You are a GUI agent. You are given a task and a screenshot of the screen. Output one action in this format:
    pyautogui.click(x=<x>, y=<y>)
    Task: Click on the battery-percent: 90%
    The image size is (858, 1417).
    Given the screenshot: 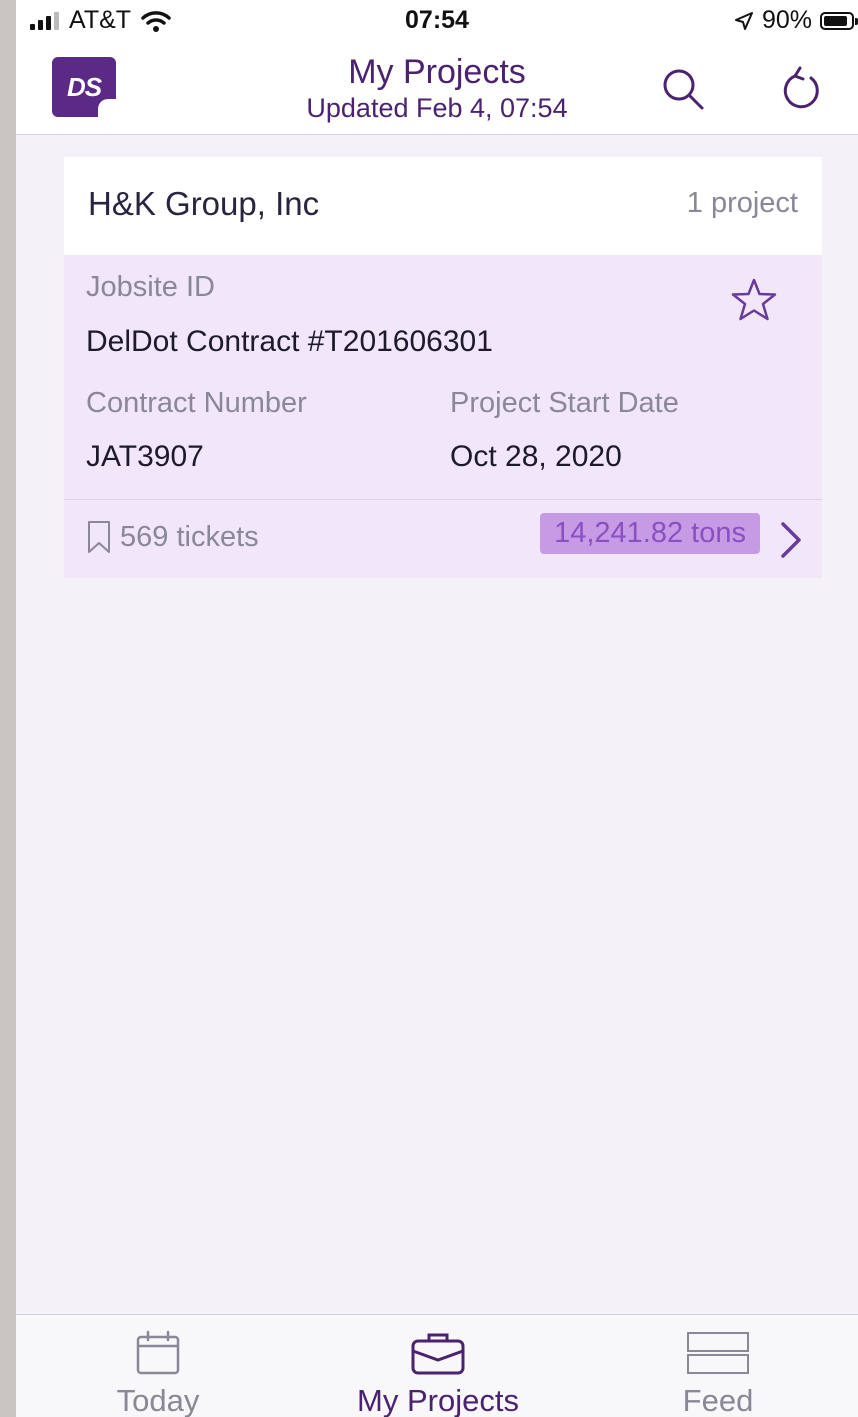 What is the action you would take?
    pyautogui.click(x=786, y=20)
    